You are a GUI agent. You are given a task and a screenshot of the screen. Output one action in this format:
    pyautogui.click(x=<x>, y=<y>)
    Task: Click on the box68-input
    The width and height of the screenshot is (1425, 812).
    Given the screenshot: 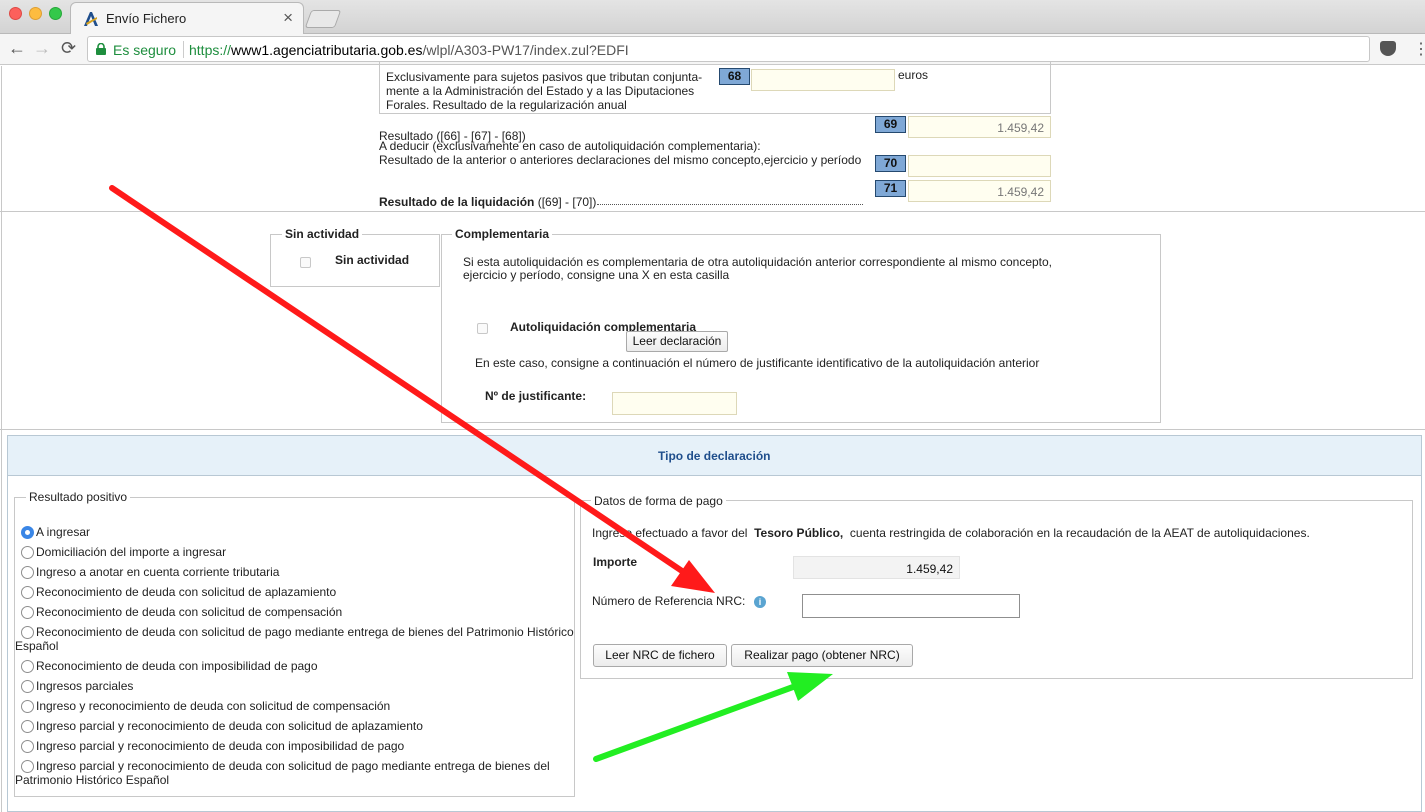 What is the action you would take?
    pyautogui.click(x=823, y=80)
    